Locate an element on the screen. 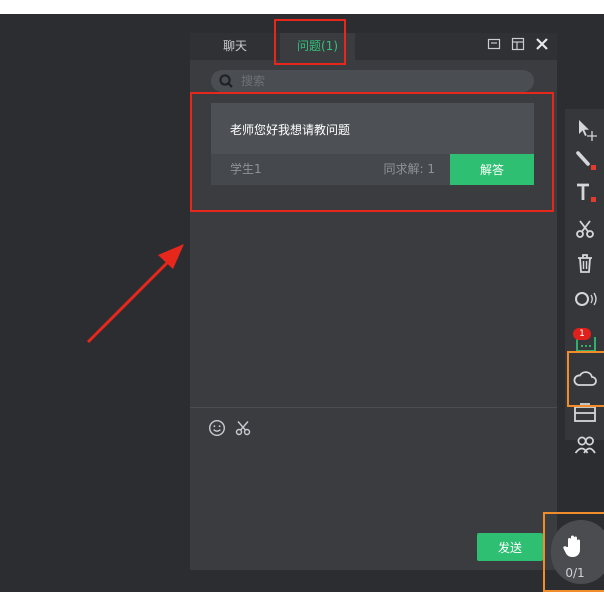 Image resolution: width=604 pixels, height=592 pixels. same-request-count: 同求解: 1 is located at coordinates (409, 169).